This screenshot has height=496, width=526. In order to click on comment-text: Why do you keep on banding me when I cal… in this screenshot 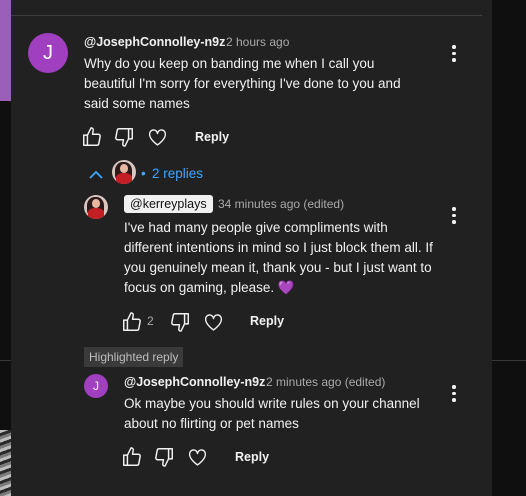, I will do `click(242, 83)`.